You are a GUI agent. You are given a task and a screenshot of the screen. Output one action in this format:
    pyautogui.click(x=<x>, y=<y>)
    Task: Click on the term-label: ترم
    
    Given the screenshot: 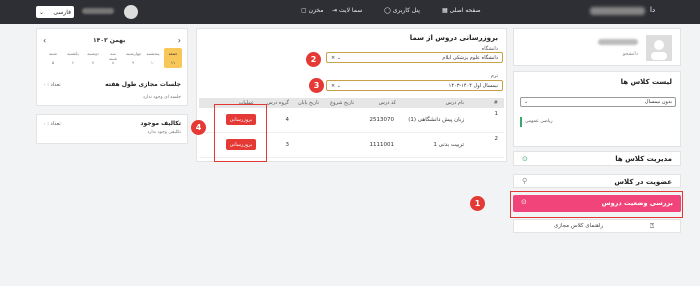 What is the action you would take?
    pyautogui.click(x=494, y=76)
    